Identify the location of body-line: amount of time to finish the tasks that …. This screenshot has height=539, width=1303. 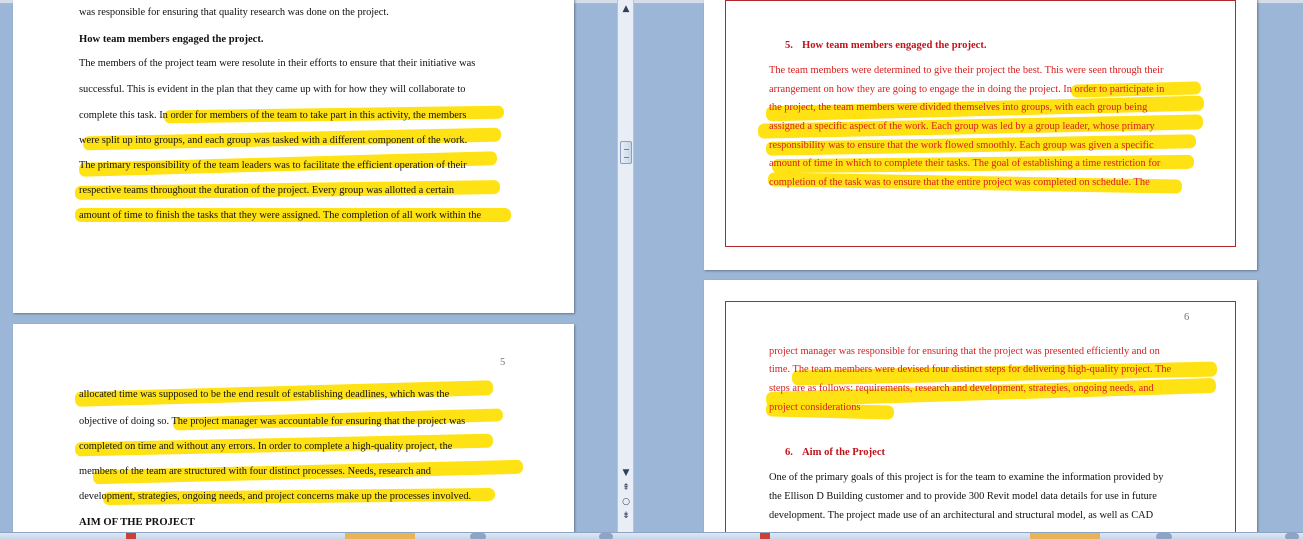
(280, 215).